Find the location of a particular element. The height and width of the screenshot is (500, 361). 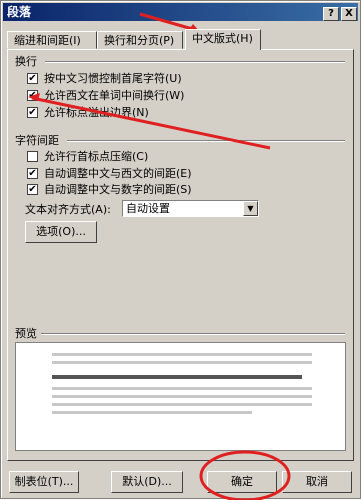

dialog-title: 段落 is located at coordinates (19, 12).